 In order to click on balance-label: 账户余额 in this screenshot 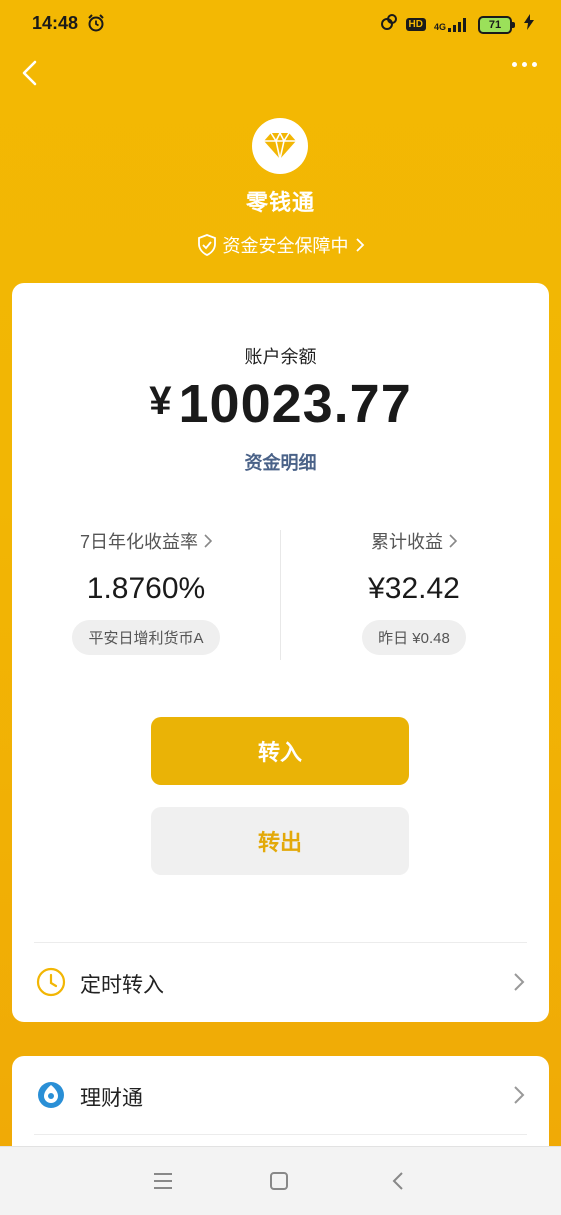, I will do `click(280, 357)`.